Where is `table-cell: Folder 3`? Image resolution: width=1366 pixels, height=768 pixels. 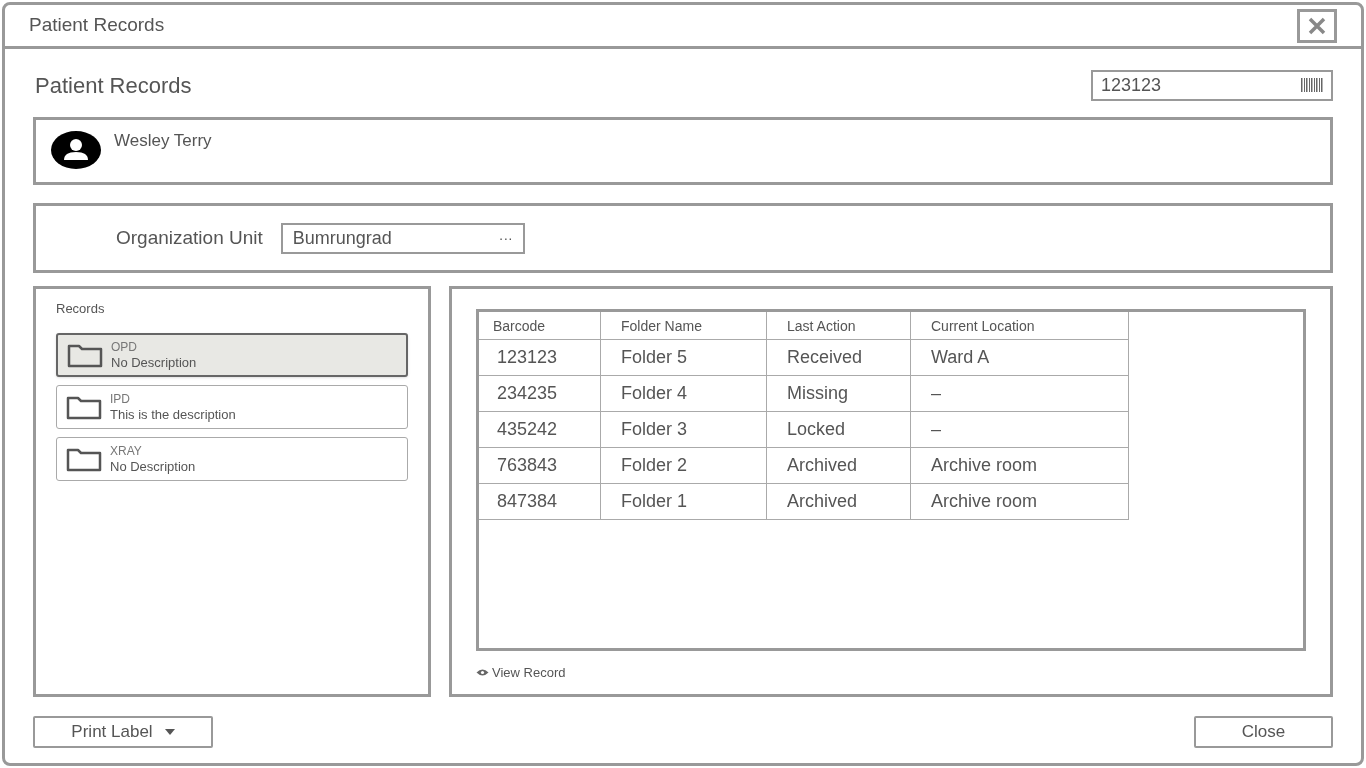
table-cell: Folder 3 is located at coordinates (684, 429).